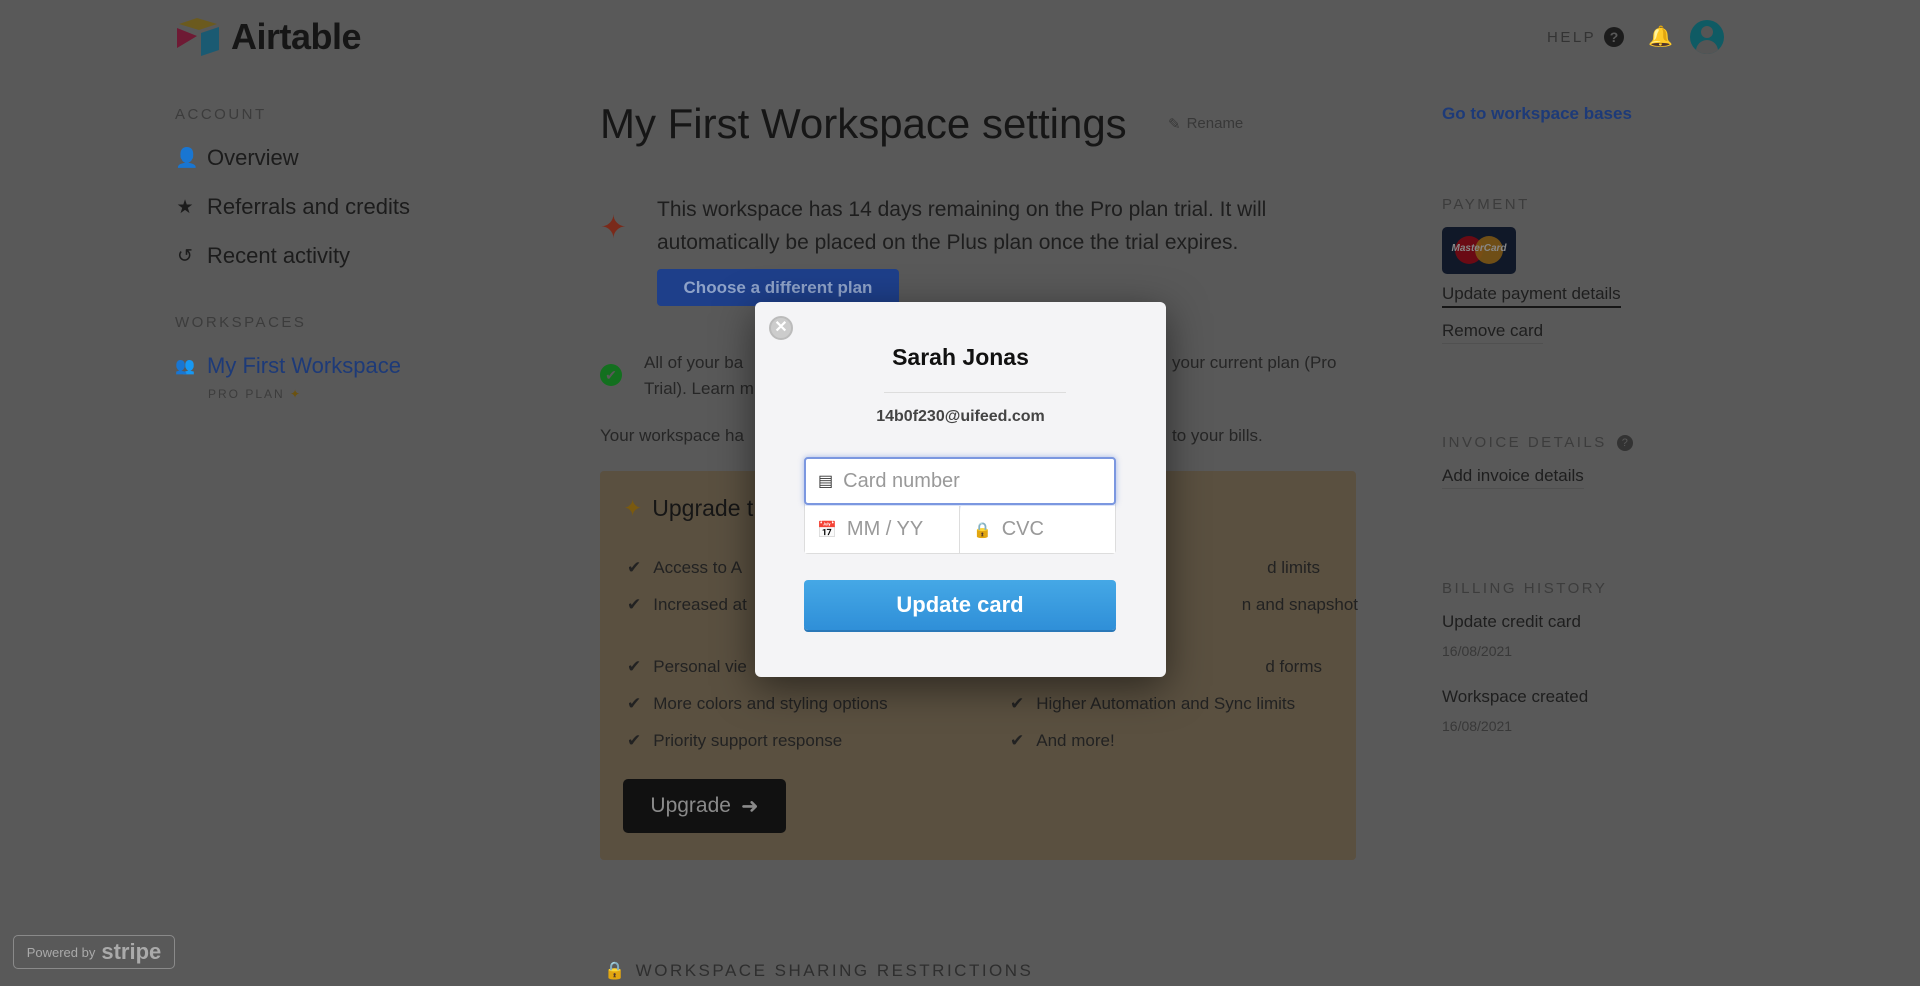 Image resolution: width=1920 pixels, height=986 pixels. I want to click on user-icon: 👤, so click(187, 158).